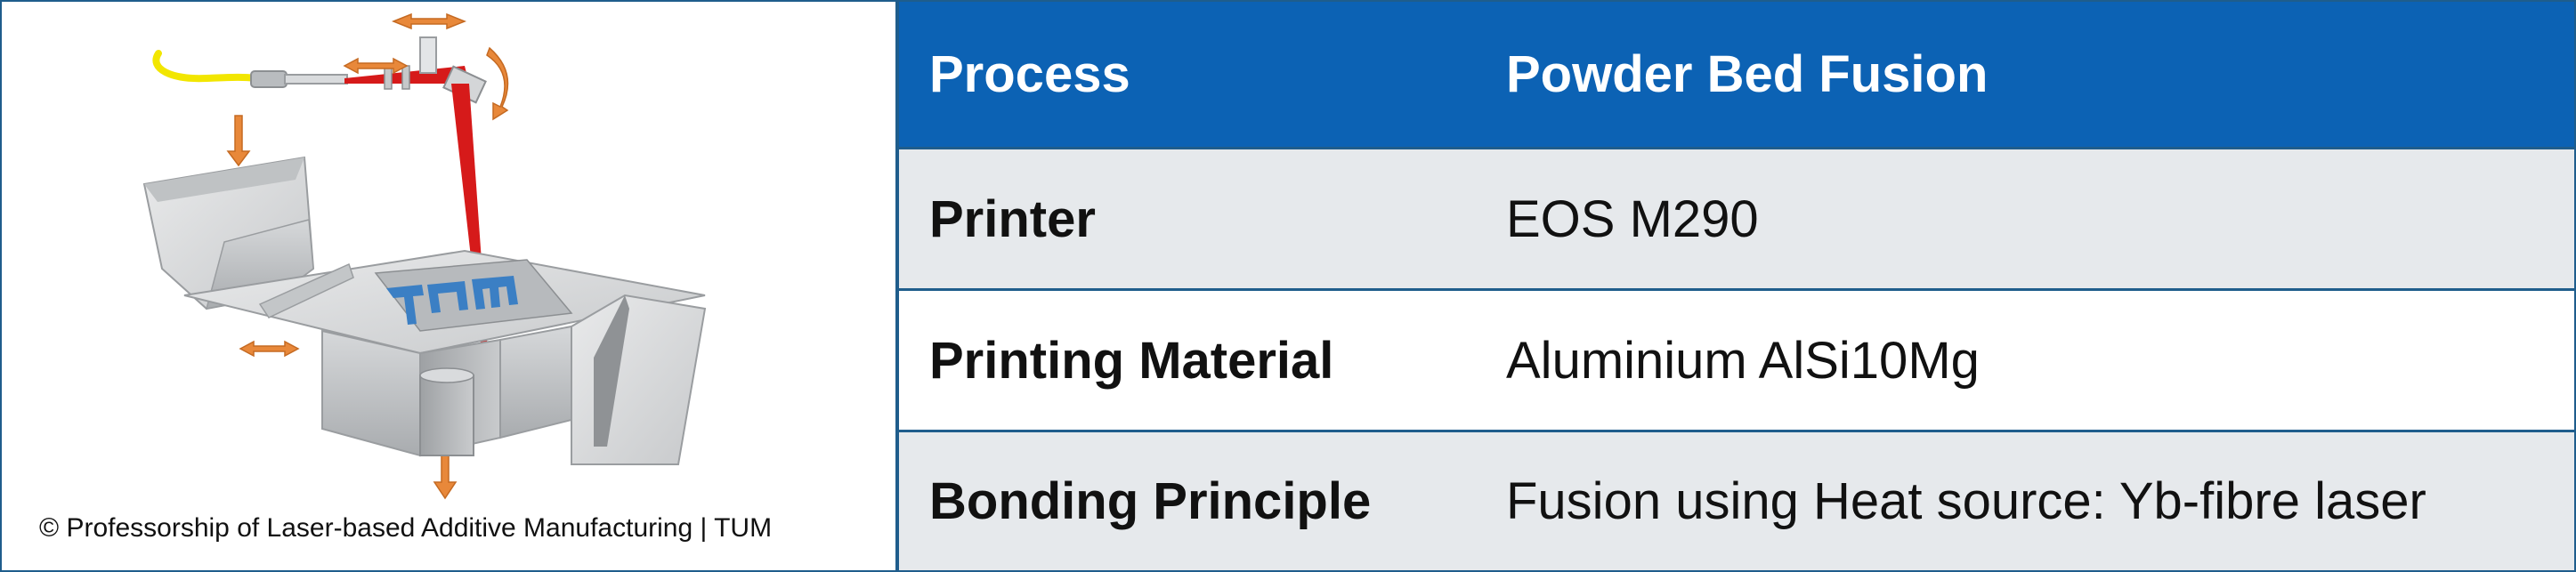  Describe the element at coordinates (536, 382) in the screenshot. I see `build-chamber-right` at that location.